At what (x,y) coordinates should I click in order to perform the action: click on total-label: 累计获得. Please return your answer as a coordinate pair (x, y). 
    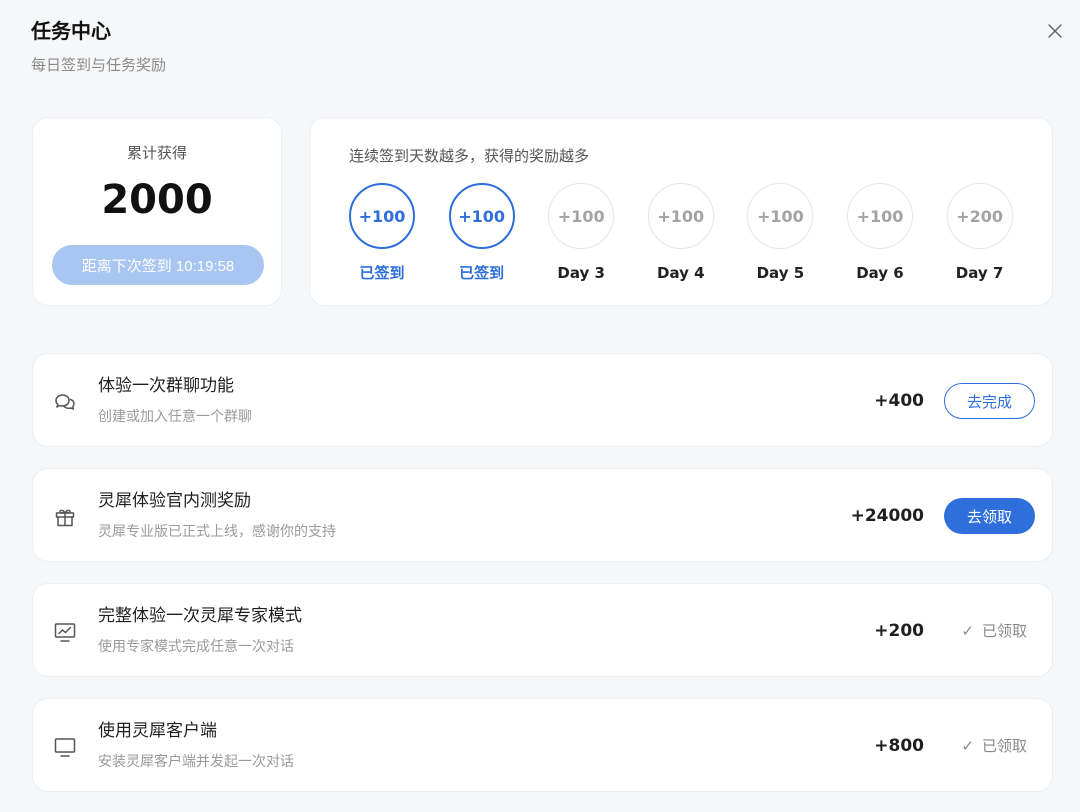
    Looking at the image, I should click on (156, 153).